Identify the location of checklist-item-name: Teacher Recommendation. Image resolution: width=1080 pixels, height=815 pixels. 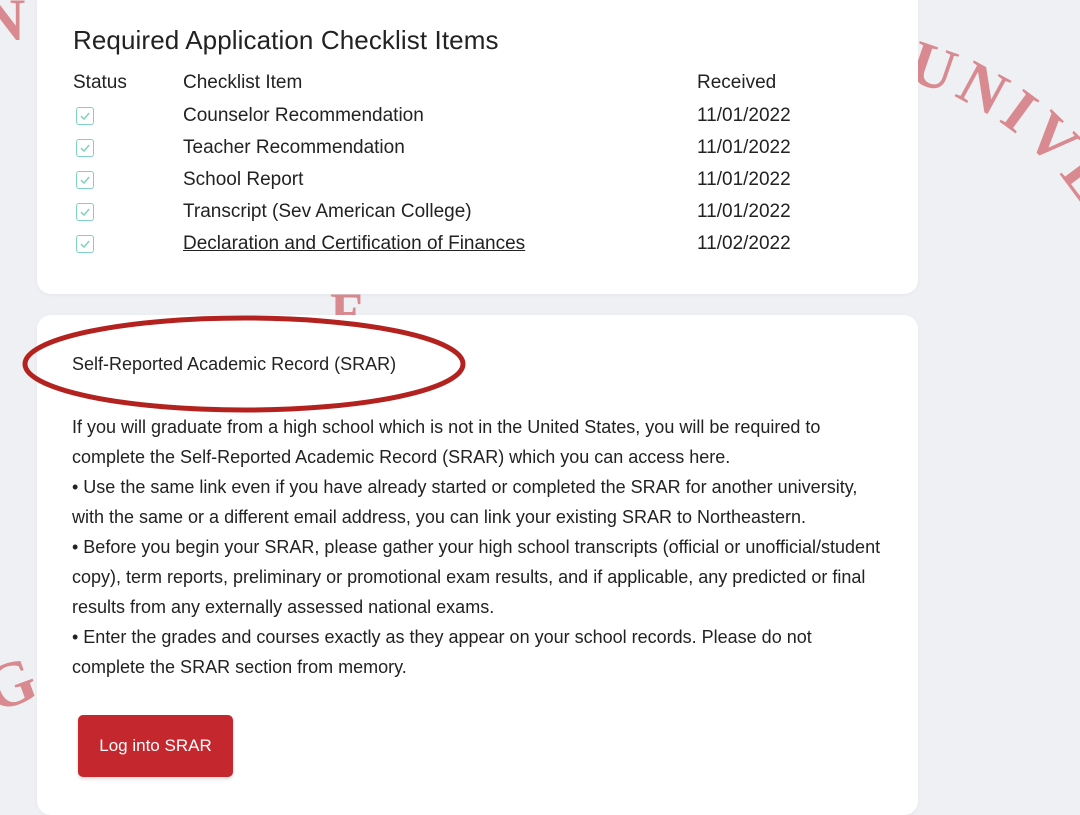
(294, 147).